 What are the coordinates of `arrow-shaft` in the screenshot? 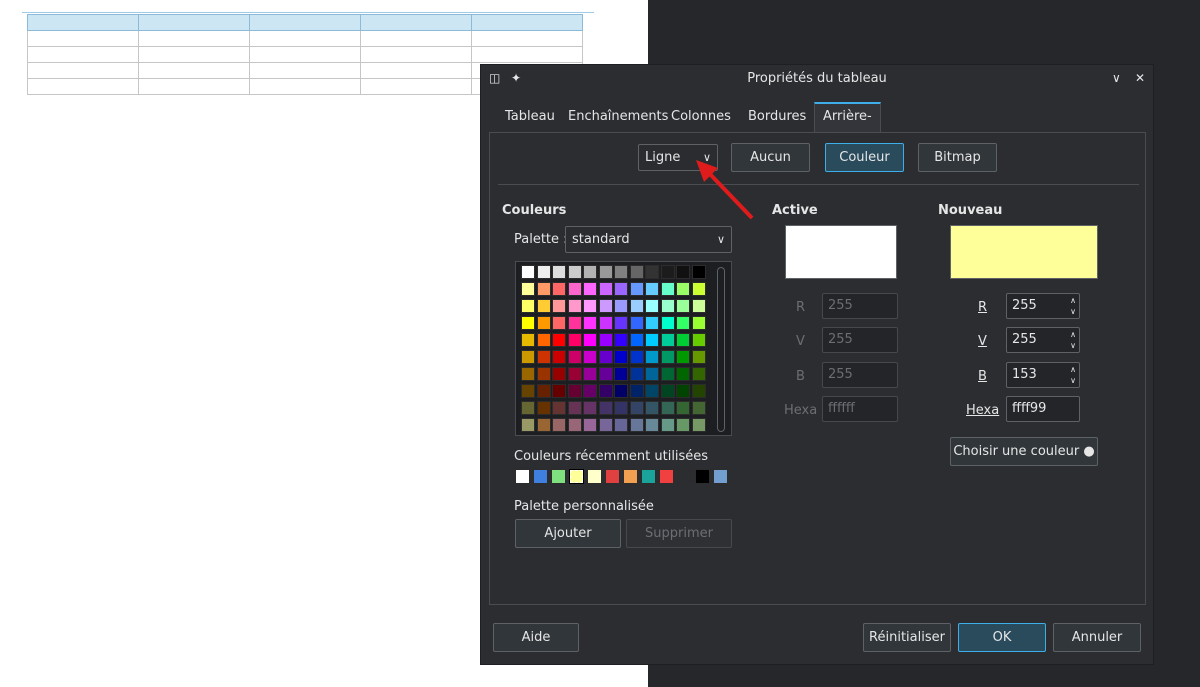 It's located at (730, 195).